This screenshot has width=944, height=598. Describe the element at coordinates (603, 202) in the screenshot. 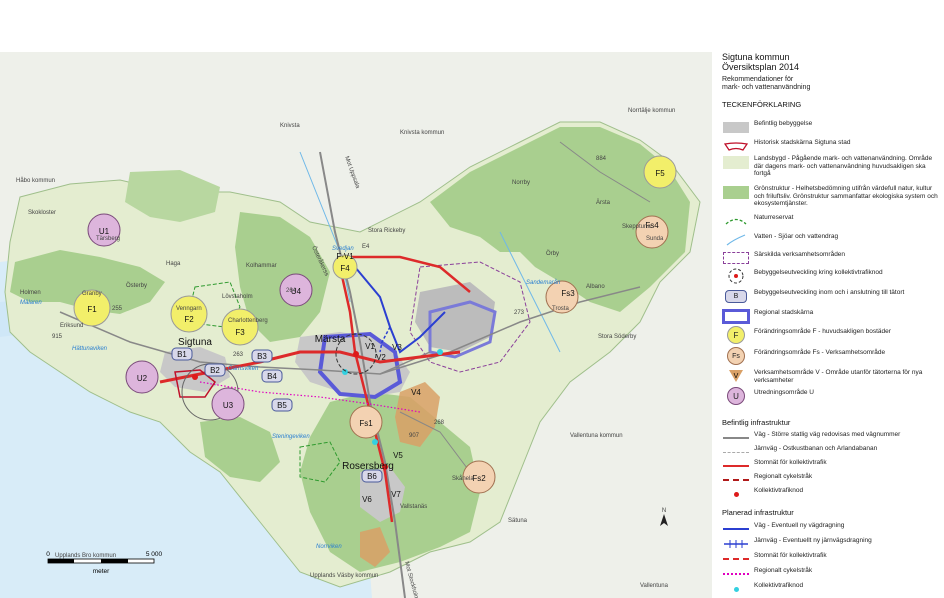

I see `place-arsta: Ärsta` at that location.